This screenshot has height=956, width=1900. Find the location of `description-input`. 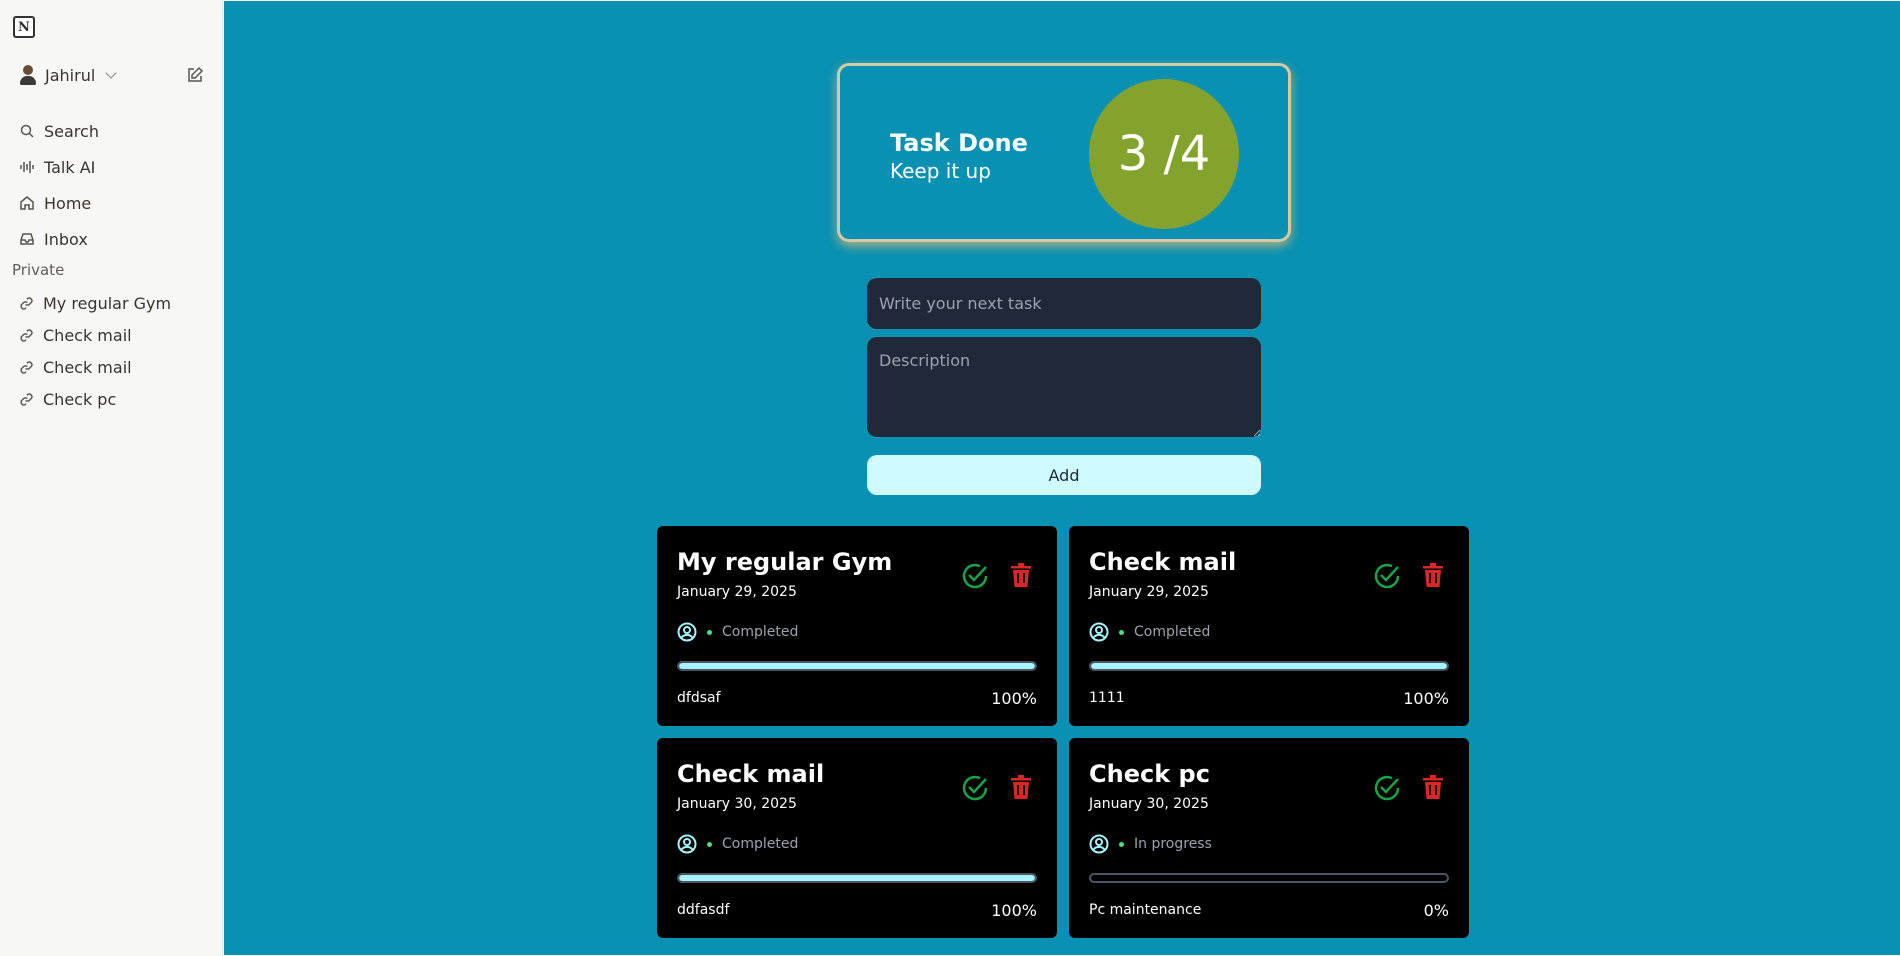

description-input is located at coordinates (1064, 387).